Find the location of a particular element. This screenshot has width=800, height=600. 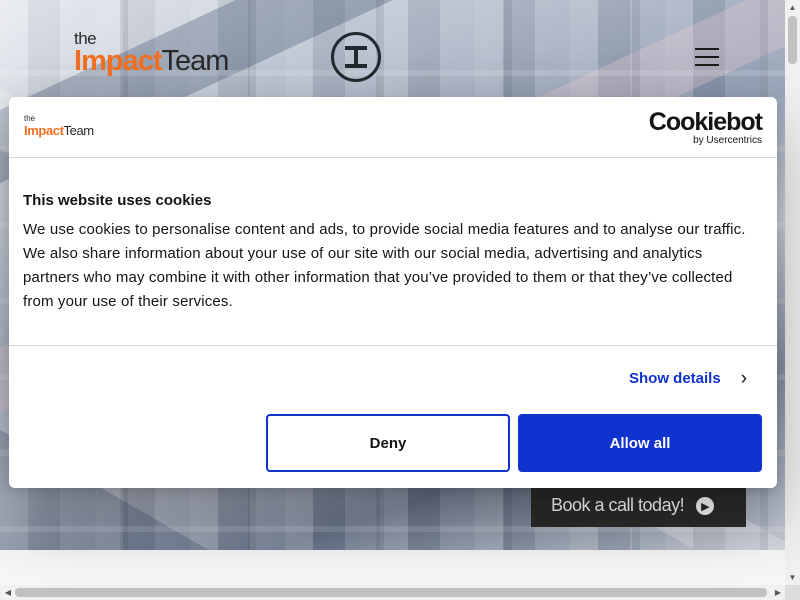

allow-all-button-label: Allow all is located at coordinates (640, 443).